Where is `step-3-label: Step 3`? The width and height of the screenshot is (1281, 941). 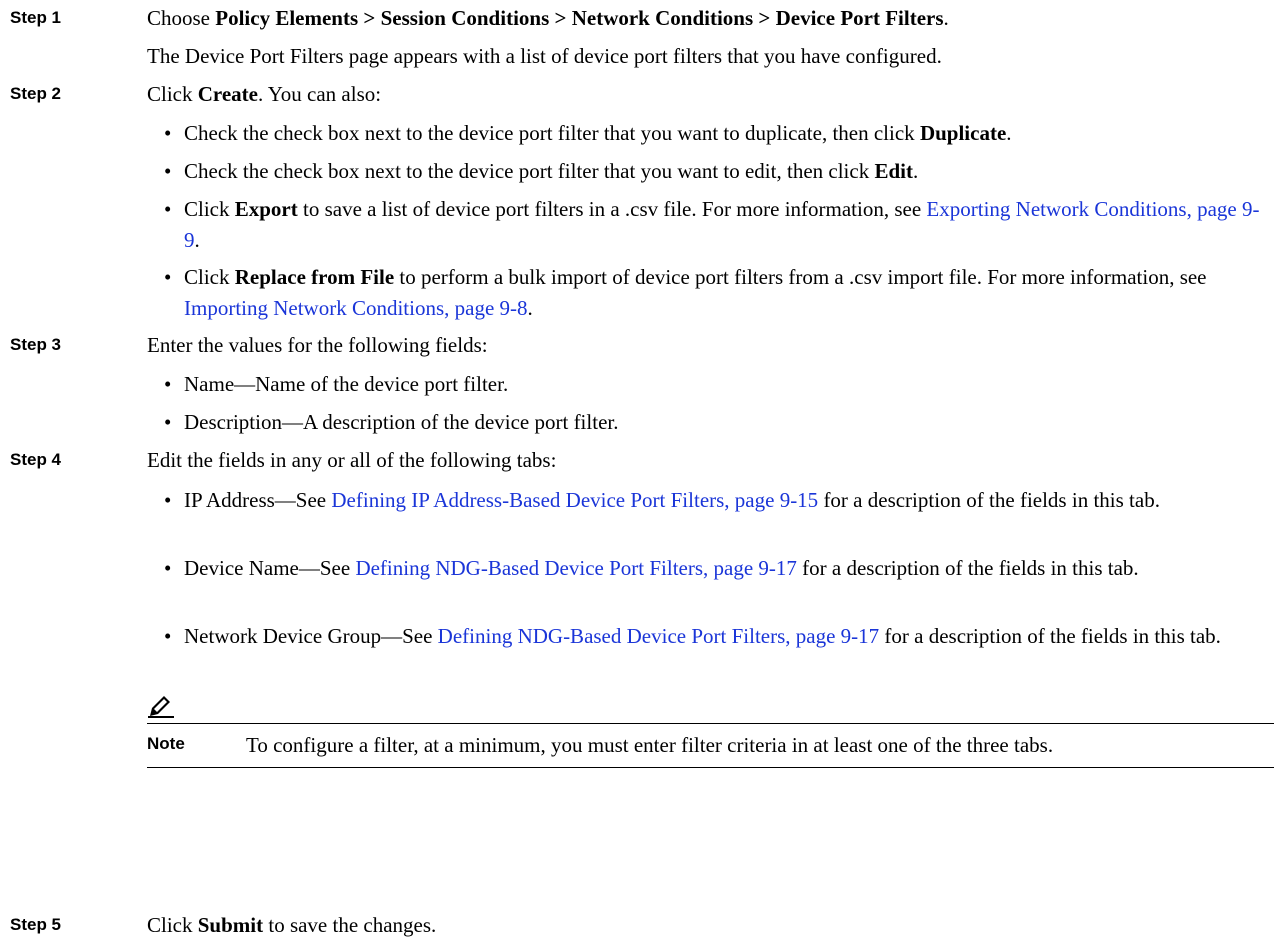
step-3-label: Step 3 is located at coordinates (36, 344).